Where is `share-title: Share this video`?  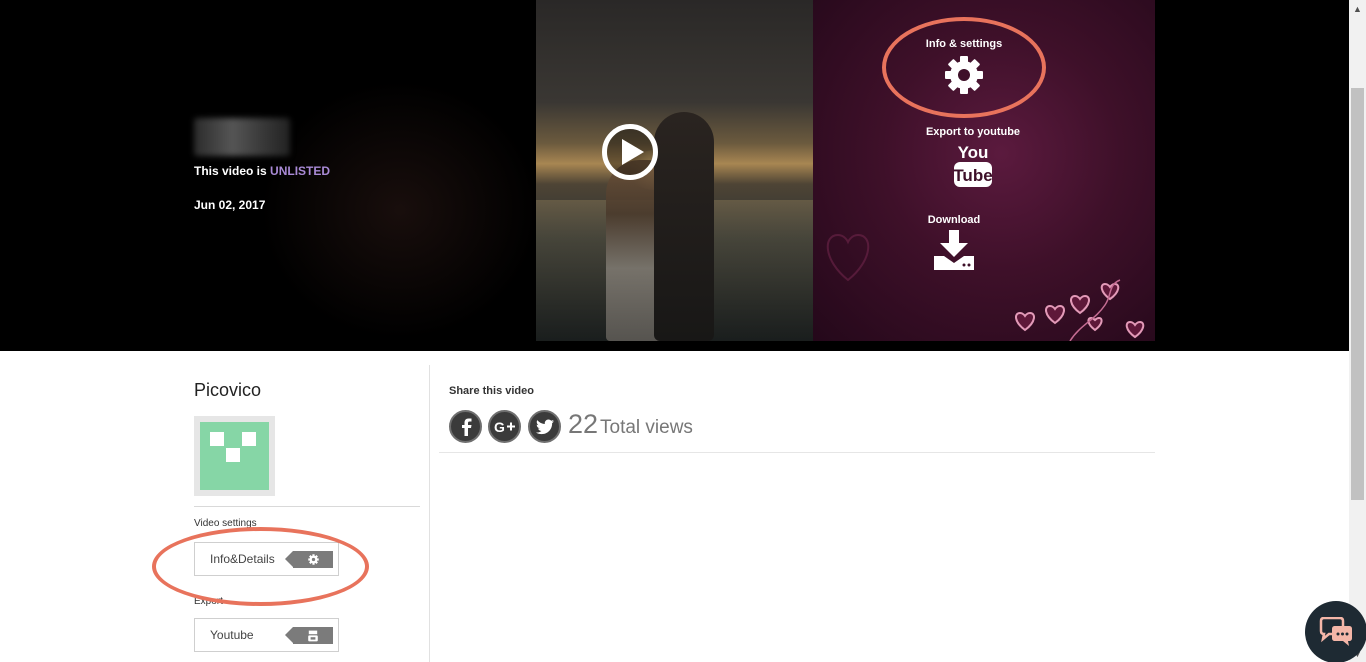 share-title: Share this video is located at coordinates (491, 391).